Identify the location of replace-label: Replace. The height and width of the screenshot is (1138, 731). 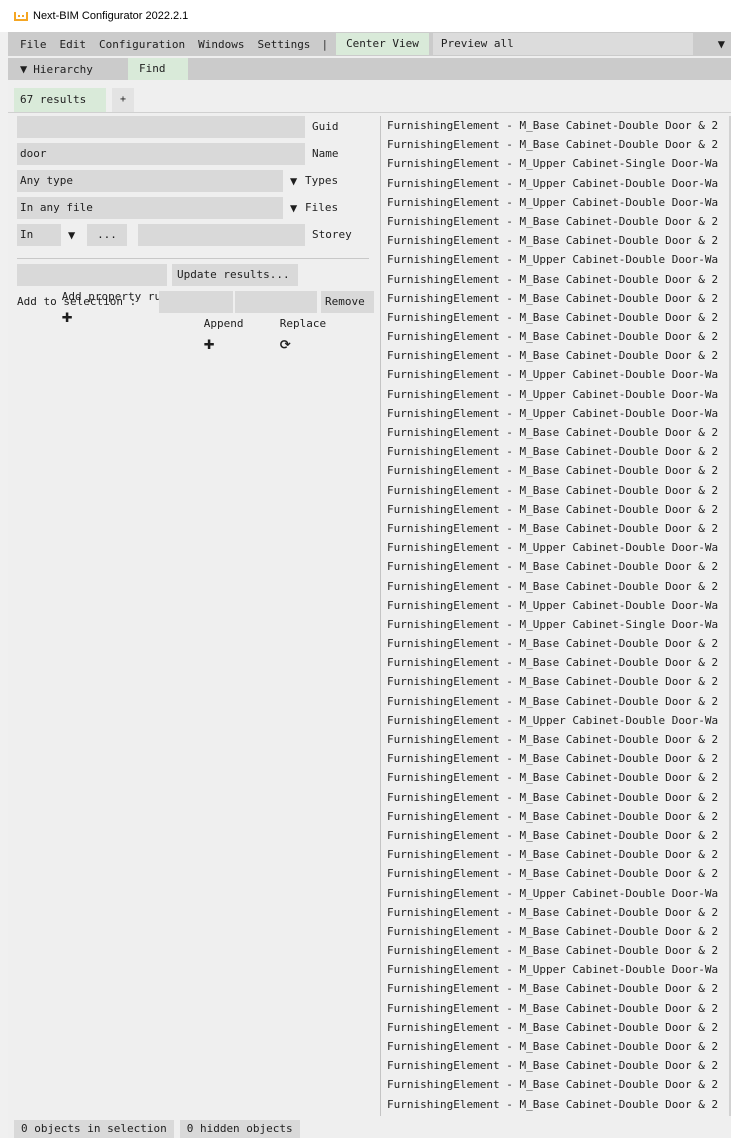
(303, 323).